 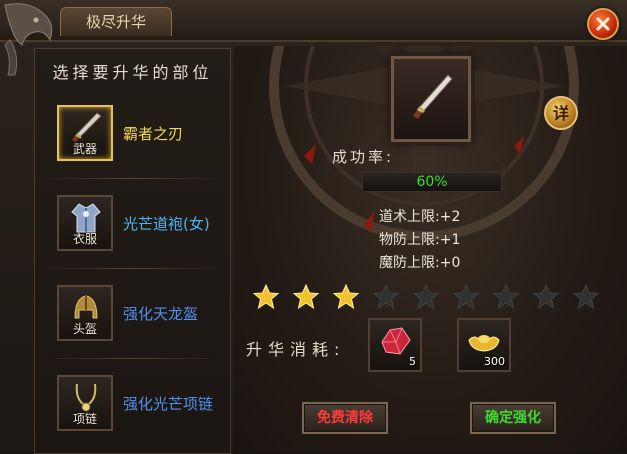 What do you see at coordinates (420, 240) in the screenshot?
I see `stat-physical-def-cap: 物防上限:+1` at bounding box center [420, 240].